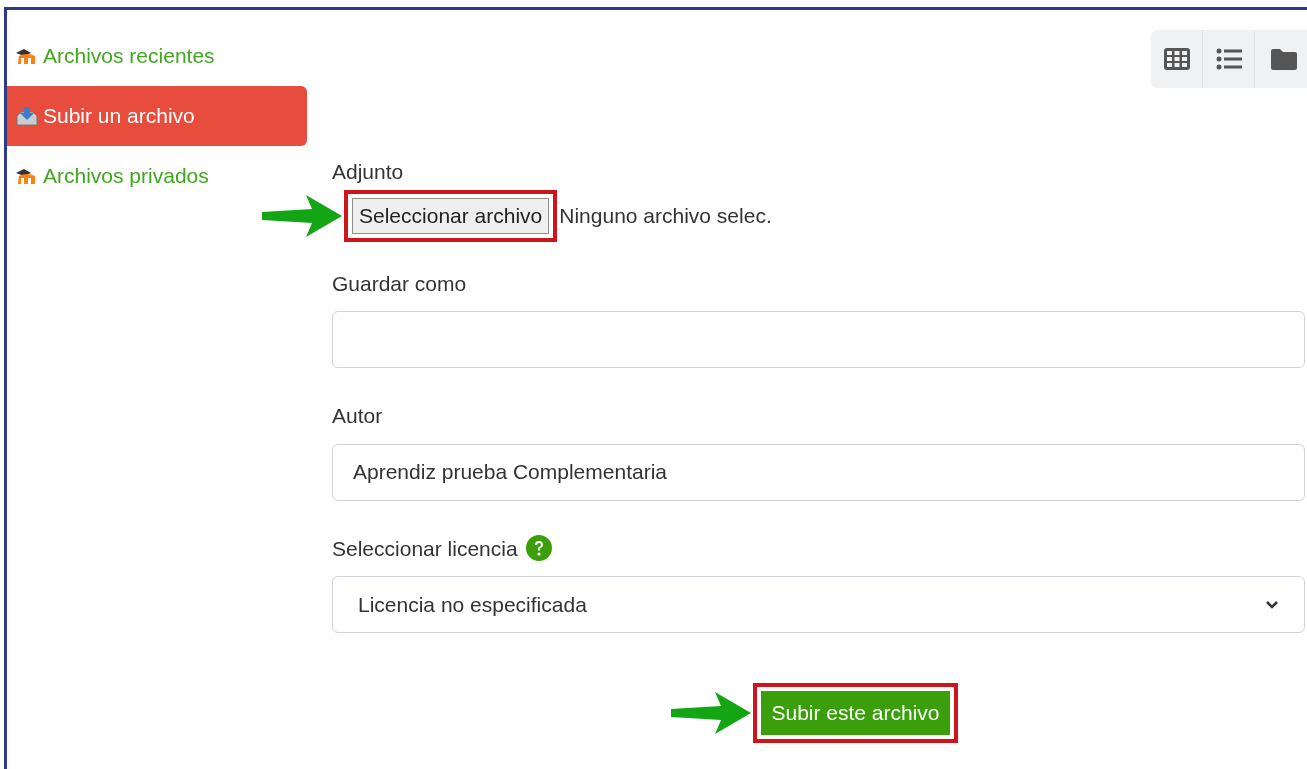 The height and width of the screenshot is (769, 1307). What do you see at coordinates (818, 604) in the screenshot?
I see `license-select: Licencia no especificada` at bounding box center [818, 604].